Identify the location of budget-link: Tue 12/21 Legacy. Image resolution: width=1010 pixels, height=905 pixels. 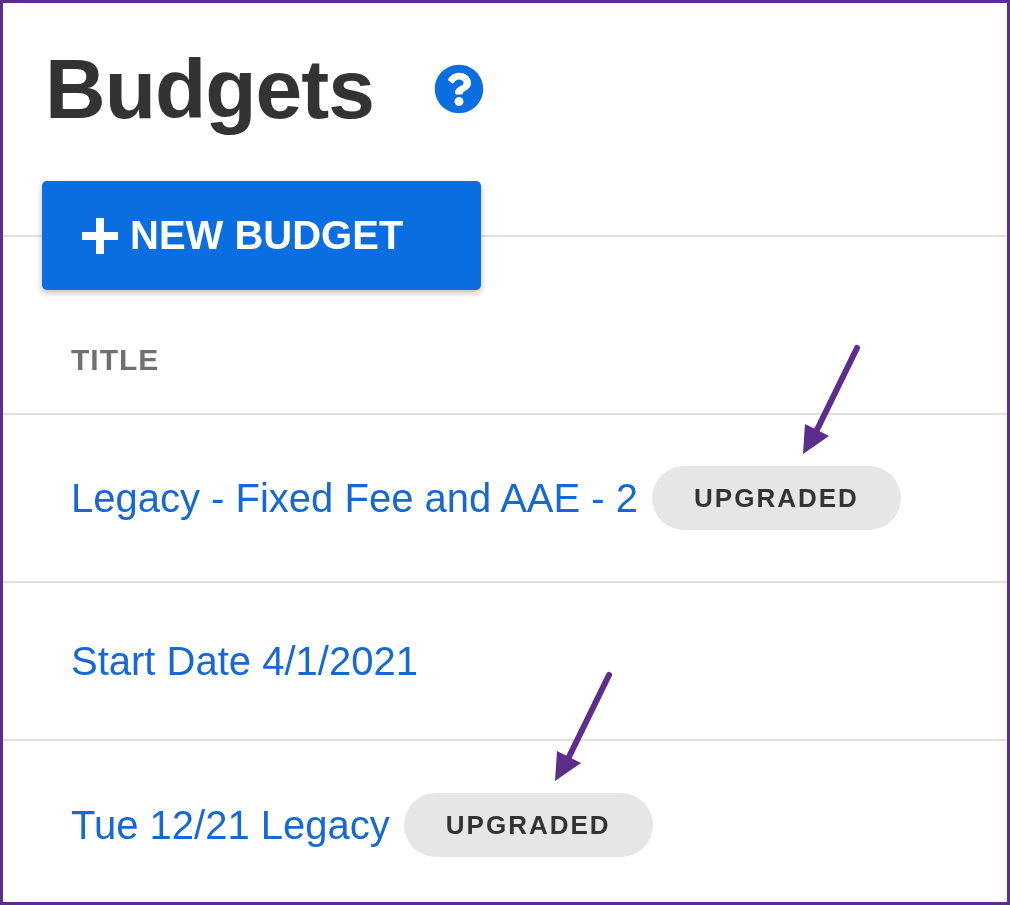
(230, 825).